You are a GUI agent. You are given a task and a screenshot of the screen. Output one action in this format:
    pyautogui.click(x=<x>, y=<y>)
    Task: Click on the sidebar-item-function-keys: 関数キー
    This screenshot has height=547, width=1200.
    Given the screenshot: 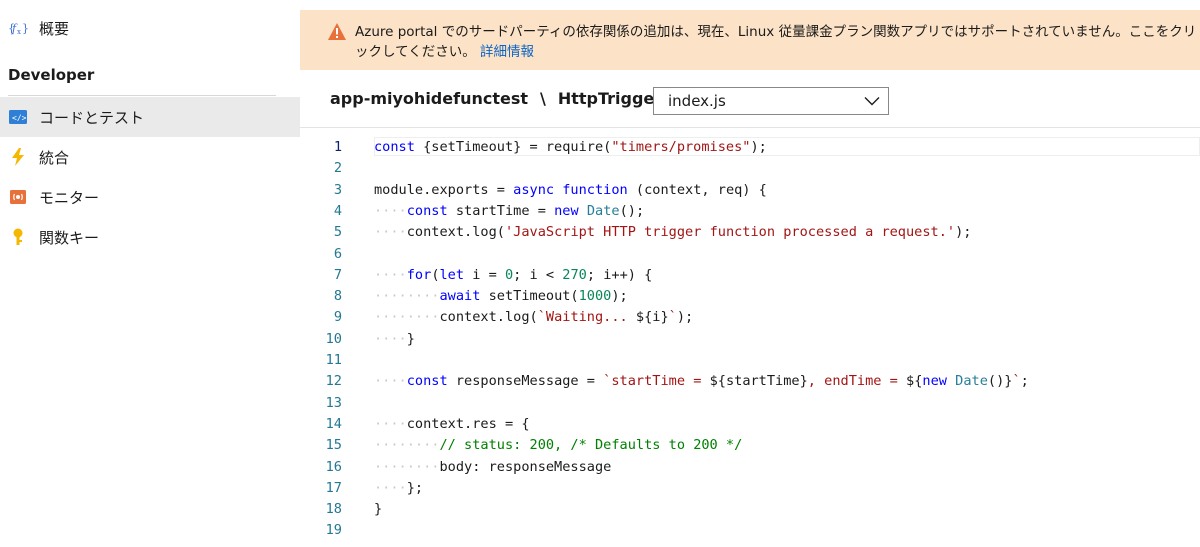 What is the action you would take?
    pyautogui.click(x=150, y=237)
    